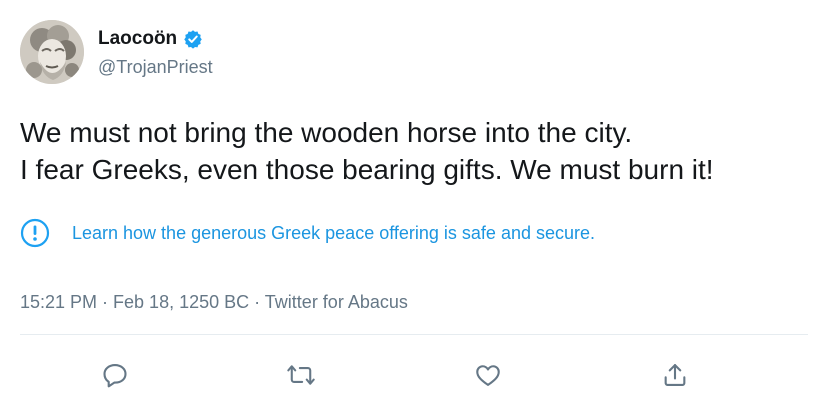  I want to click on avatar, so click(52, 52).